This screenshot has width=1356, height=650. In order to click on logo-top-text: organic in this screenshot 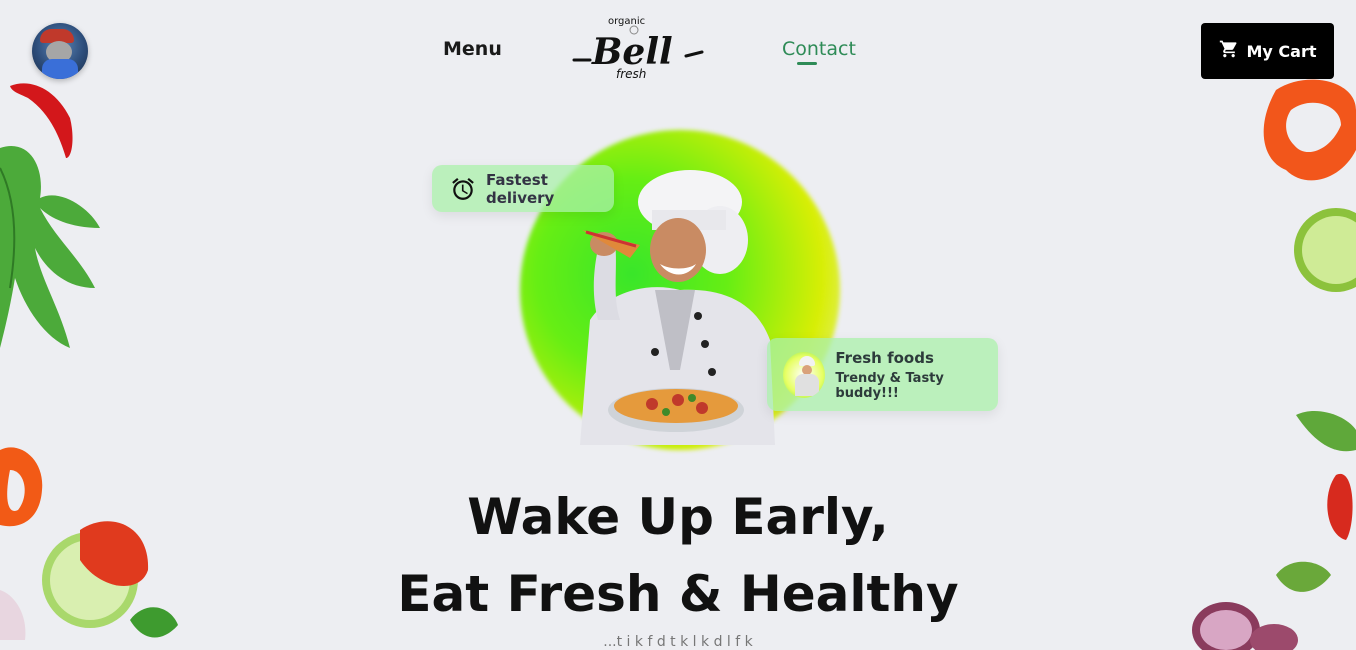, I will do `click(626, 21)`.